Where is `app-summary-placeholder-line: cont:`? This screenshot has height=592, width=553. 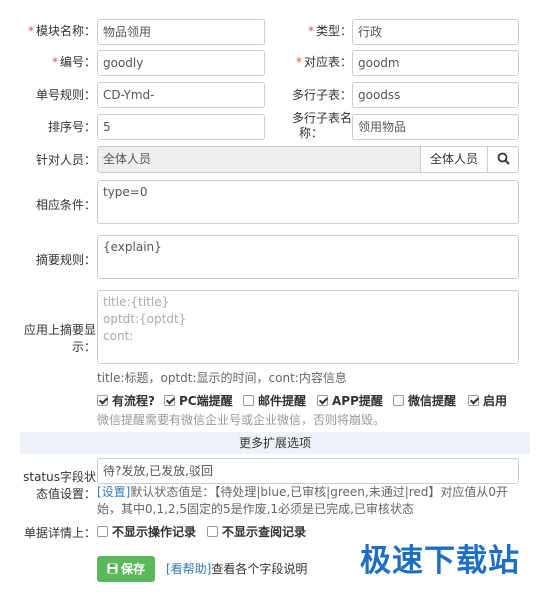
app-summary-placeholder-line: cont: is located at coordinates (118, 336).